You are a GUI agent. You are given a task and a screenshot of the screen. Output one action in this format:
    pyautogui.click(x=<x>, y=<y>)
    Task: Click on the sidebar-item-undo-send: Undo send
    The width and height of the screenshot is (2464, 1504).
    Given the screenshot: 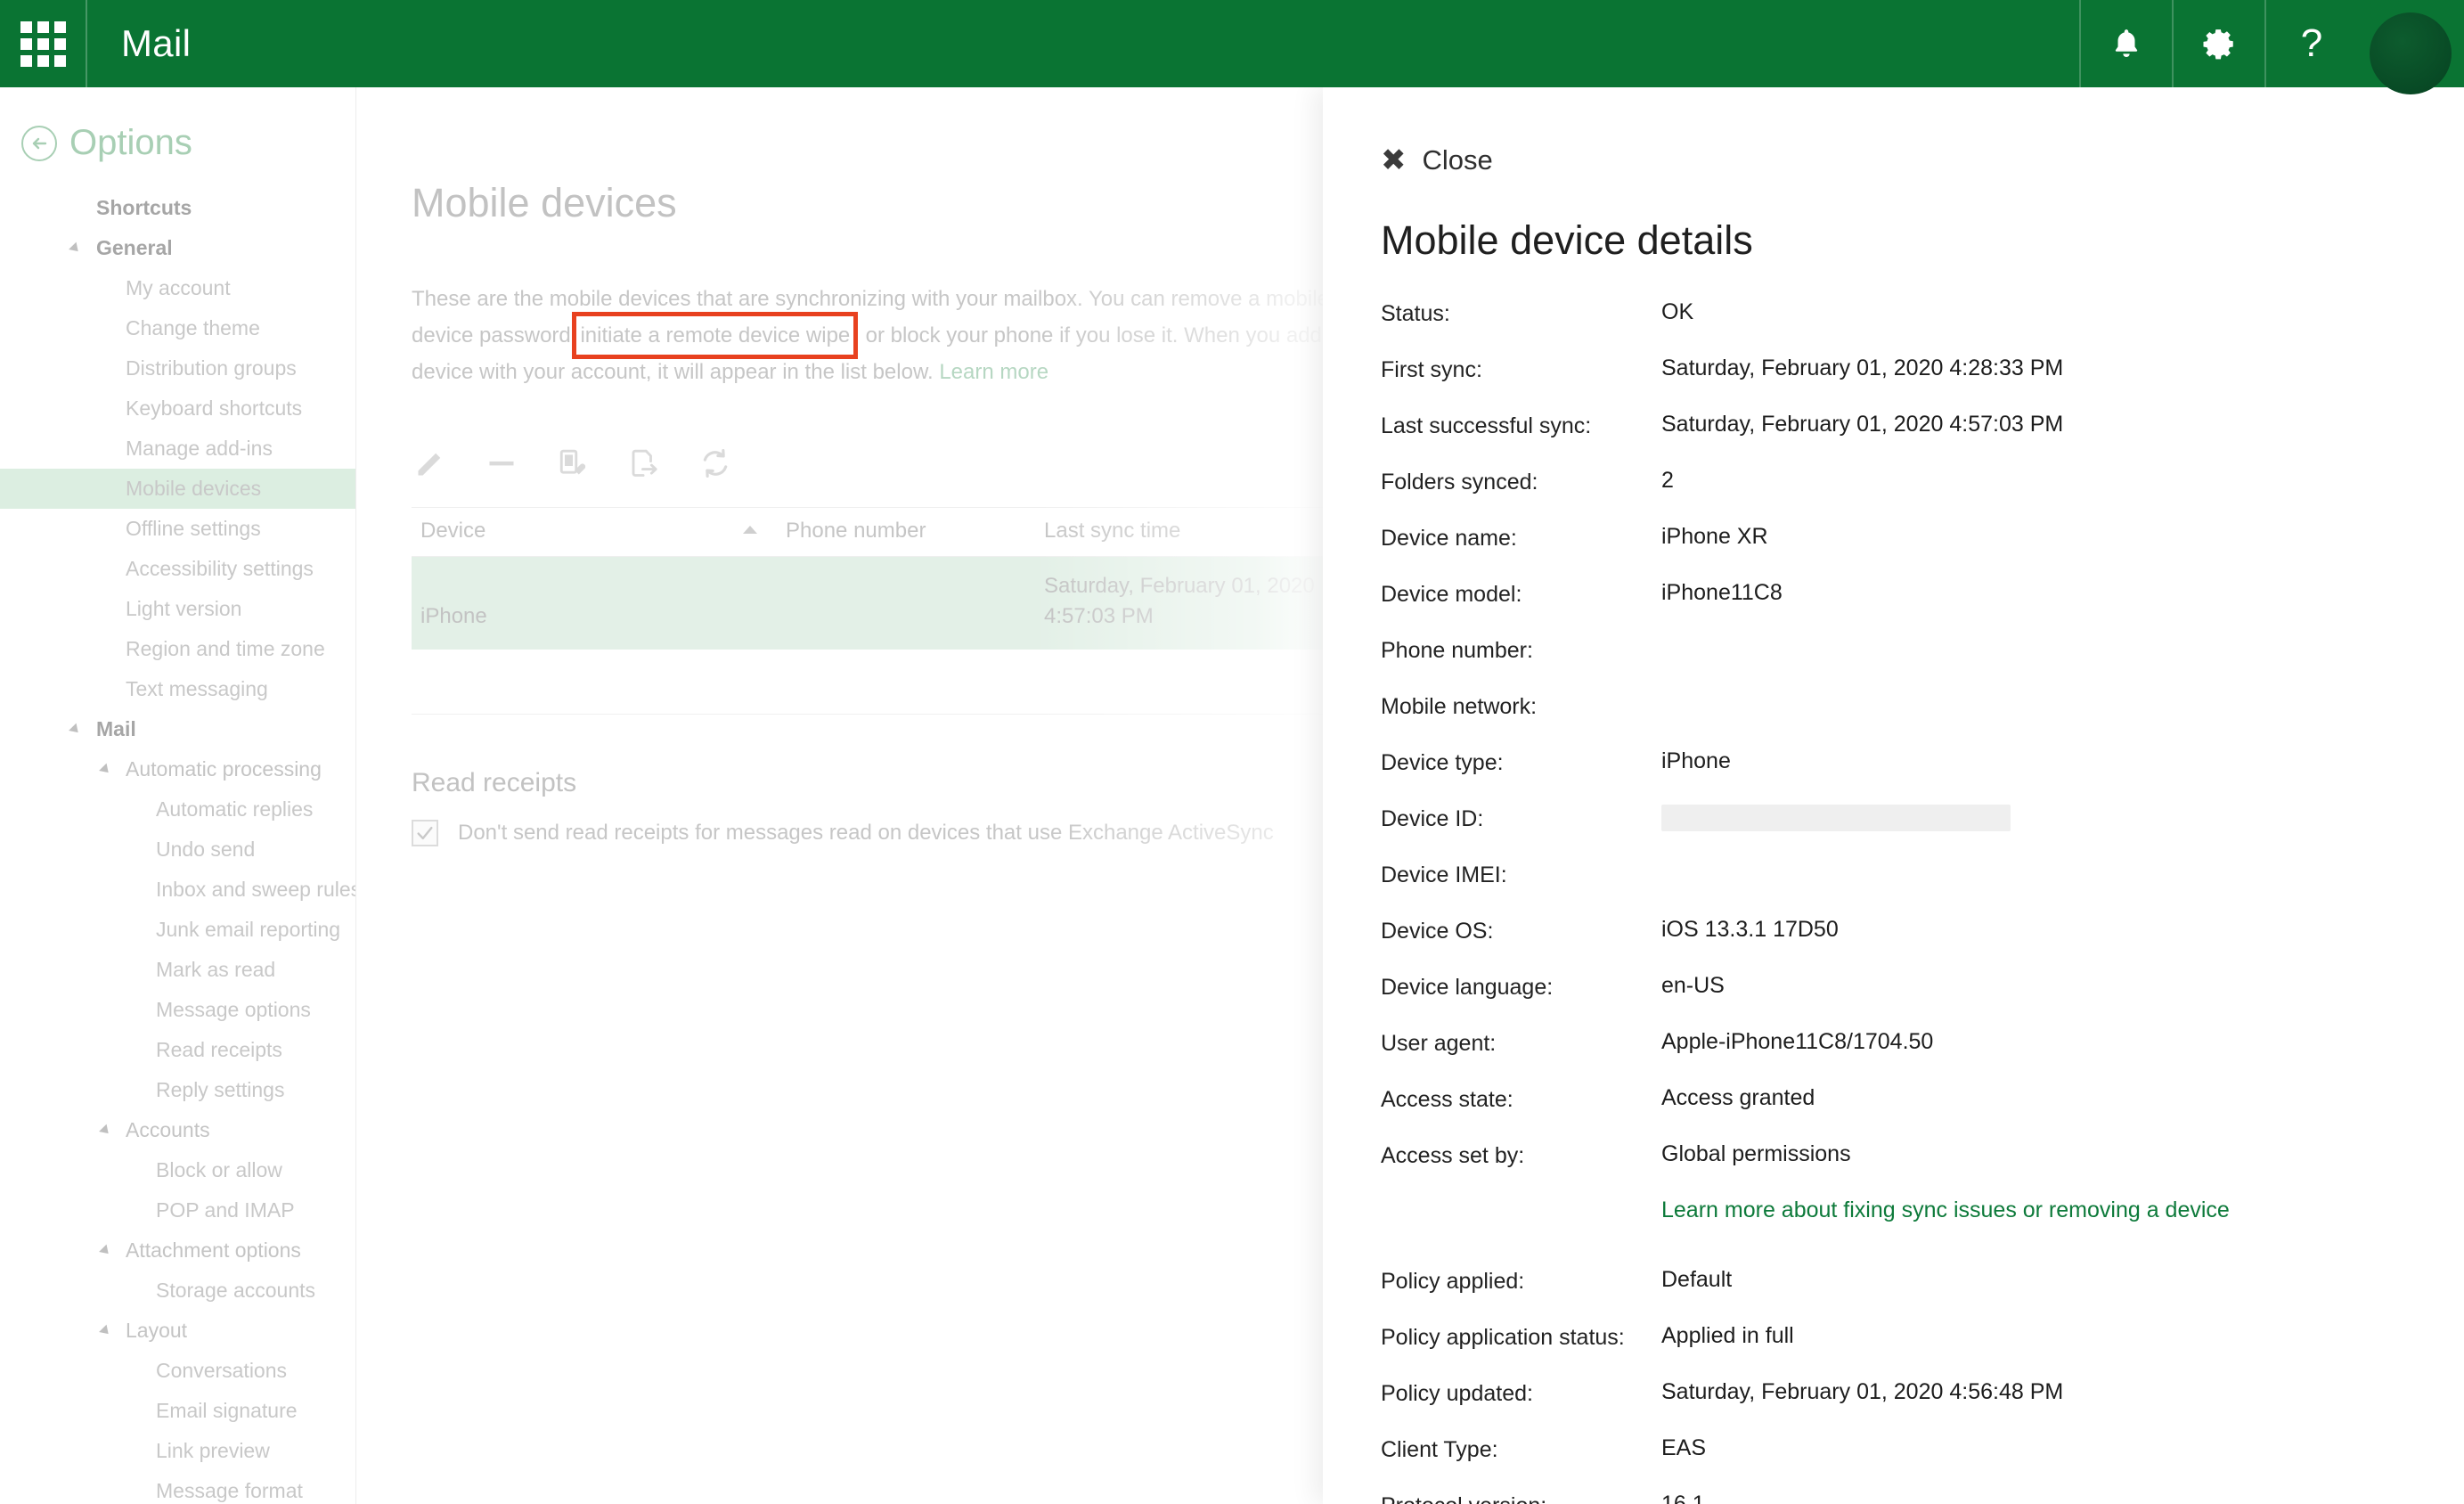 What is the action you would take?
    pyautogui.click(x=177, y=850)
    